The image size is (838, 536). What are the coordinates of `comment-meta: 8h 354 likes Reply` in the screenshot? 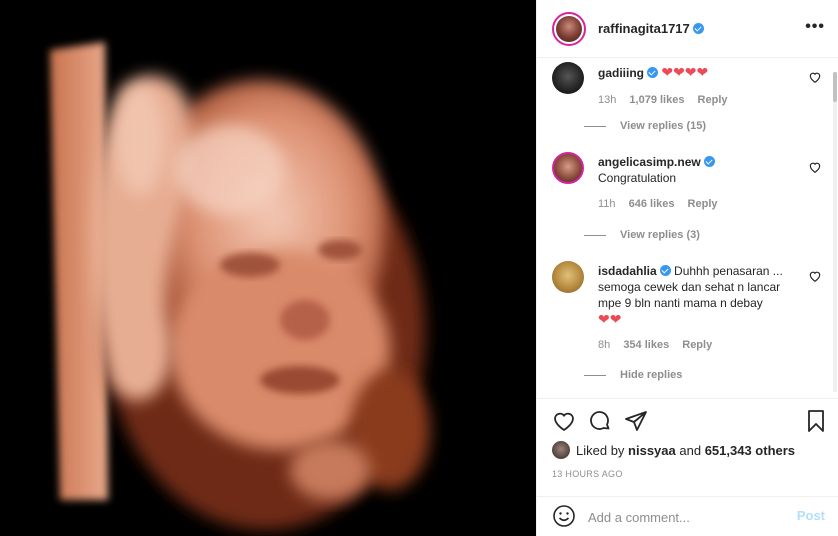 It's located at (660, 345).